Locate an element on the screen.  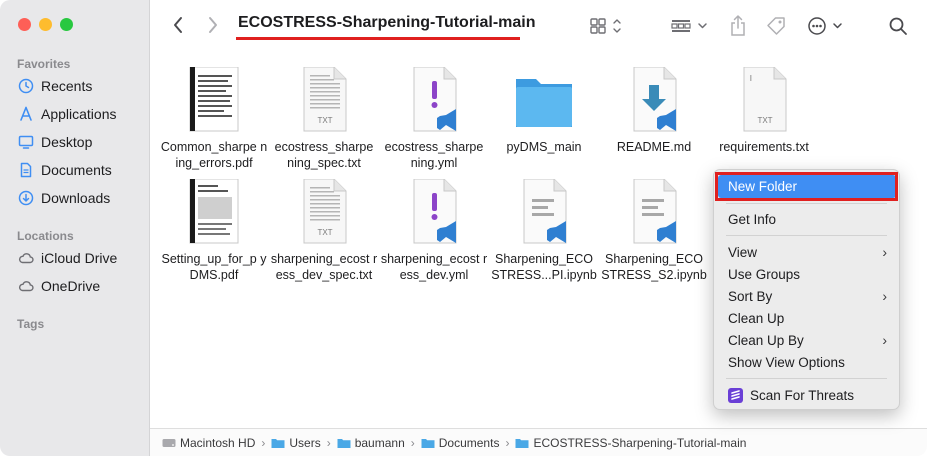
forward-button is located at coordinates (213, 25).